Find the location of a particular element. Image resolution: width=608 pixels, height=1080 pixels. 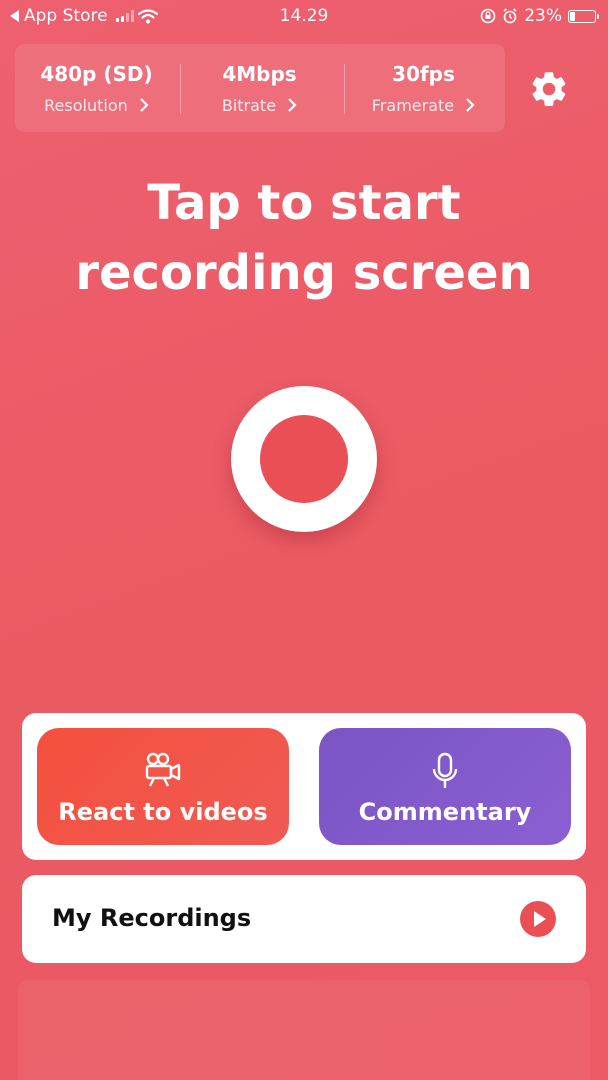

react-to-videos-button: React to videos is located at coordinates (163, 786).